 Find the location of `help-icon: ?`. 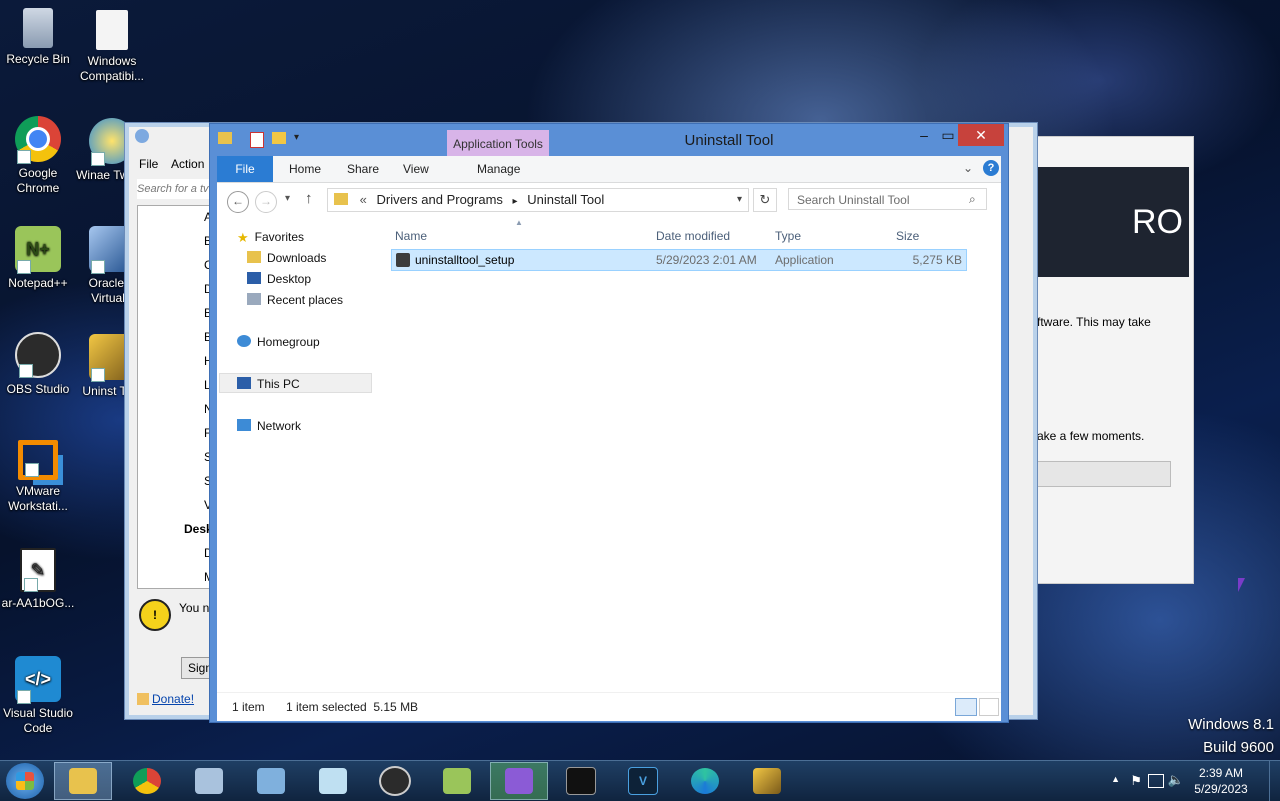

help-icon: ? is located at coordinates (991, 168).